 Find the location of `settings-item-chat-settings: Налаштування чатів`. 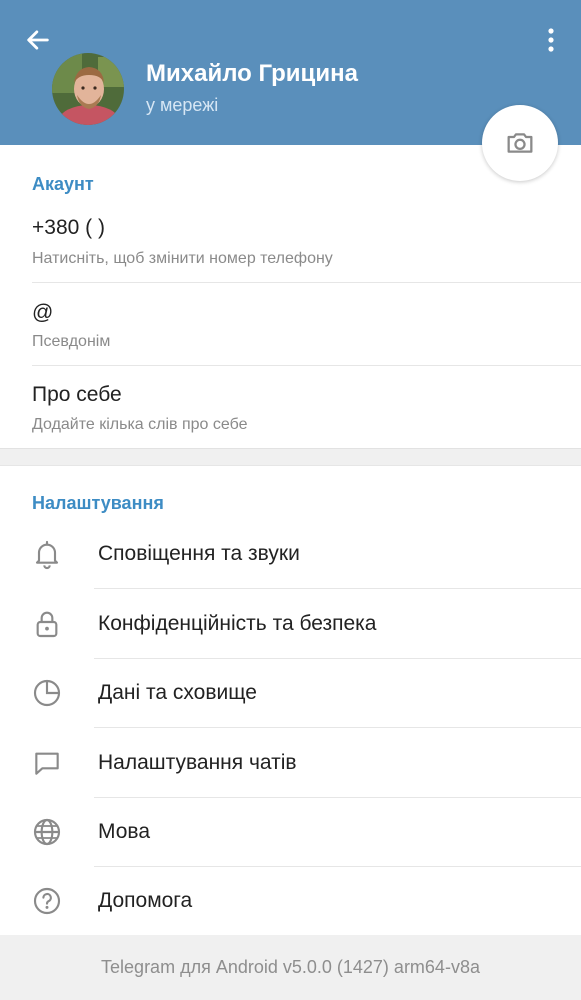

settings-item-chat-settings: Налаштування чатів is located at coordinates (290, 762).